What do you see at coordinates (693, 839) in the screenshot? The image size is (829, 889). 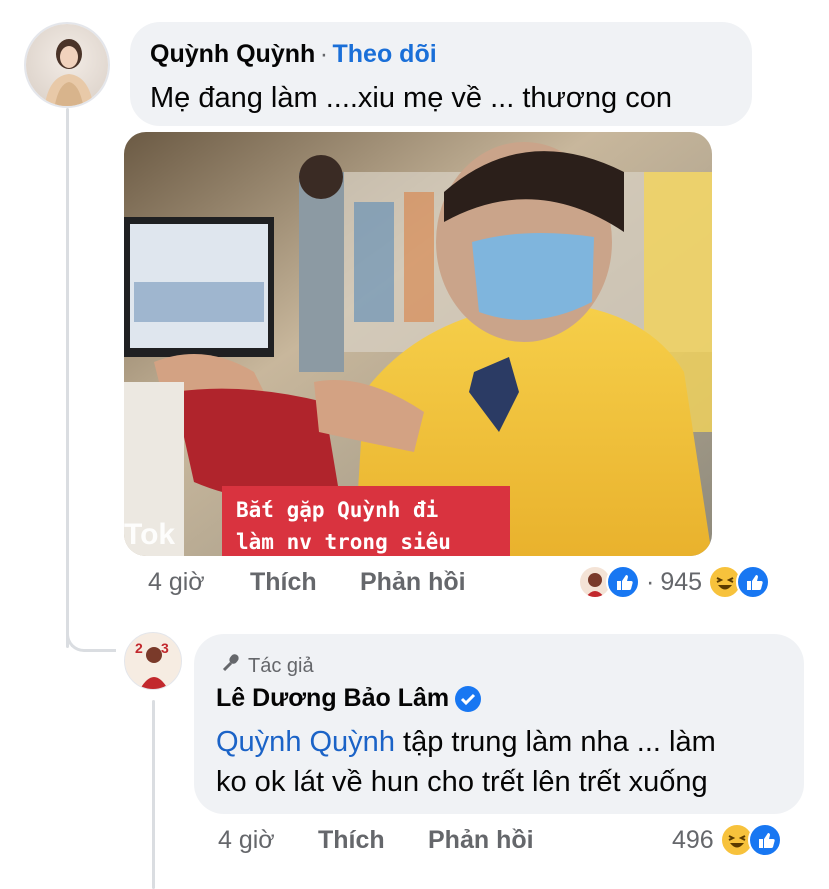 I see `reply-reaction-count: 496` at bounding box center [693, 839].